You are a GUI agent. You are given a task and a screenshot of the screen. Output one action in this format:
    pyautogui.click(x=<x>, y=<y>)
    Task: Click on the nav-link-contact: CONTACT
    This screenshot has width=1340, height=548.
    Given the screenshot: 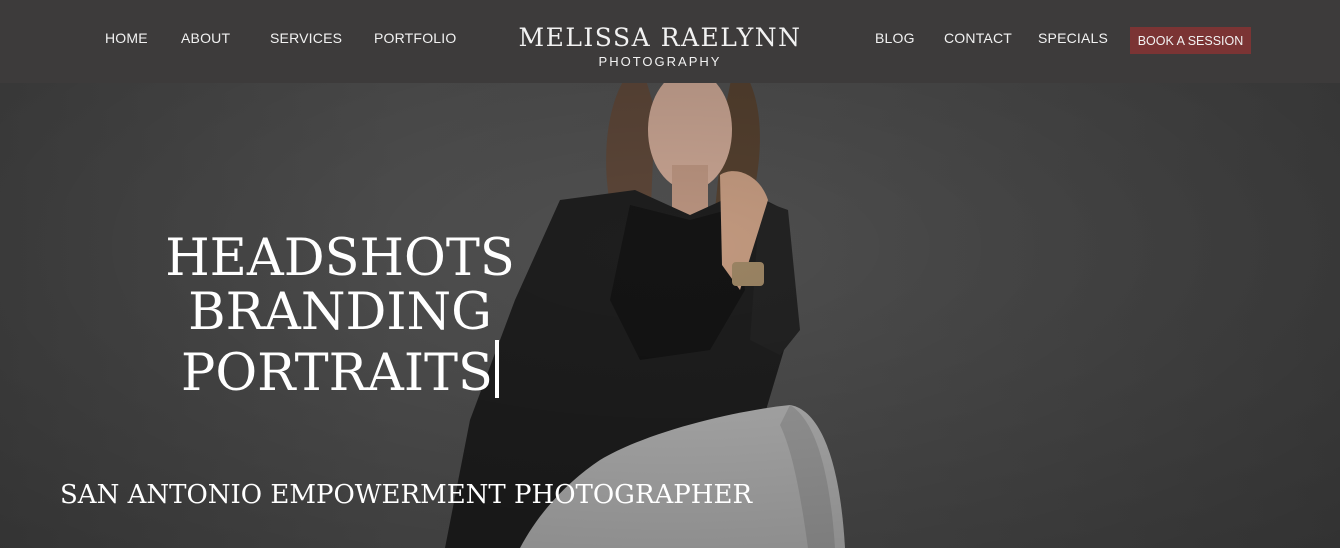 What is the action you would take?
    pyautogui.click(x=978, y=38)
    